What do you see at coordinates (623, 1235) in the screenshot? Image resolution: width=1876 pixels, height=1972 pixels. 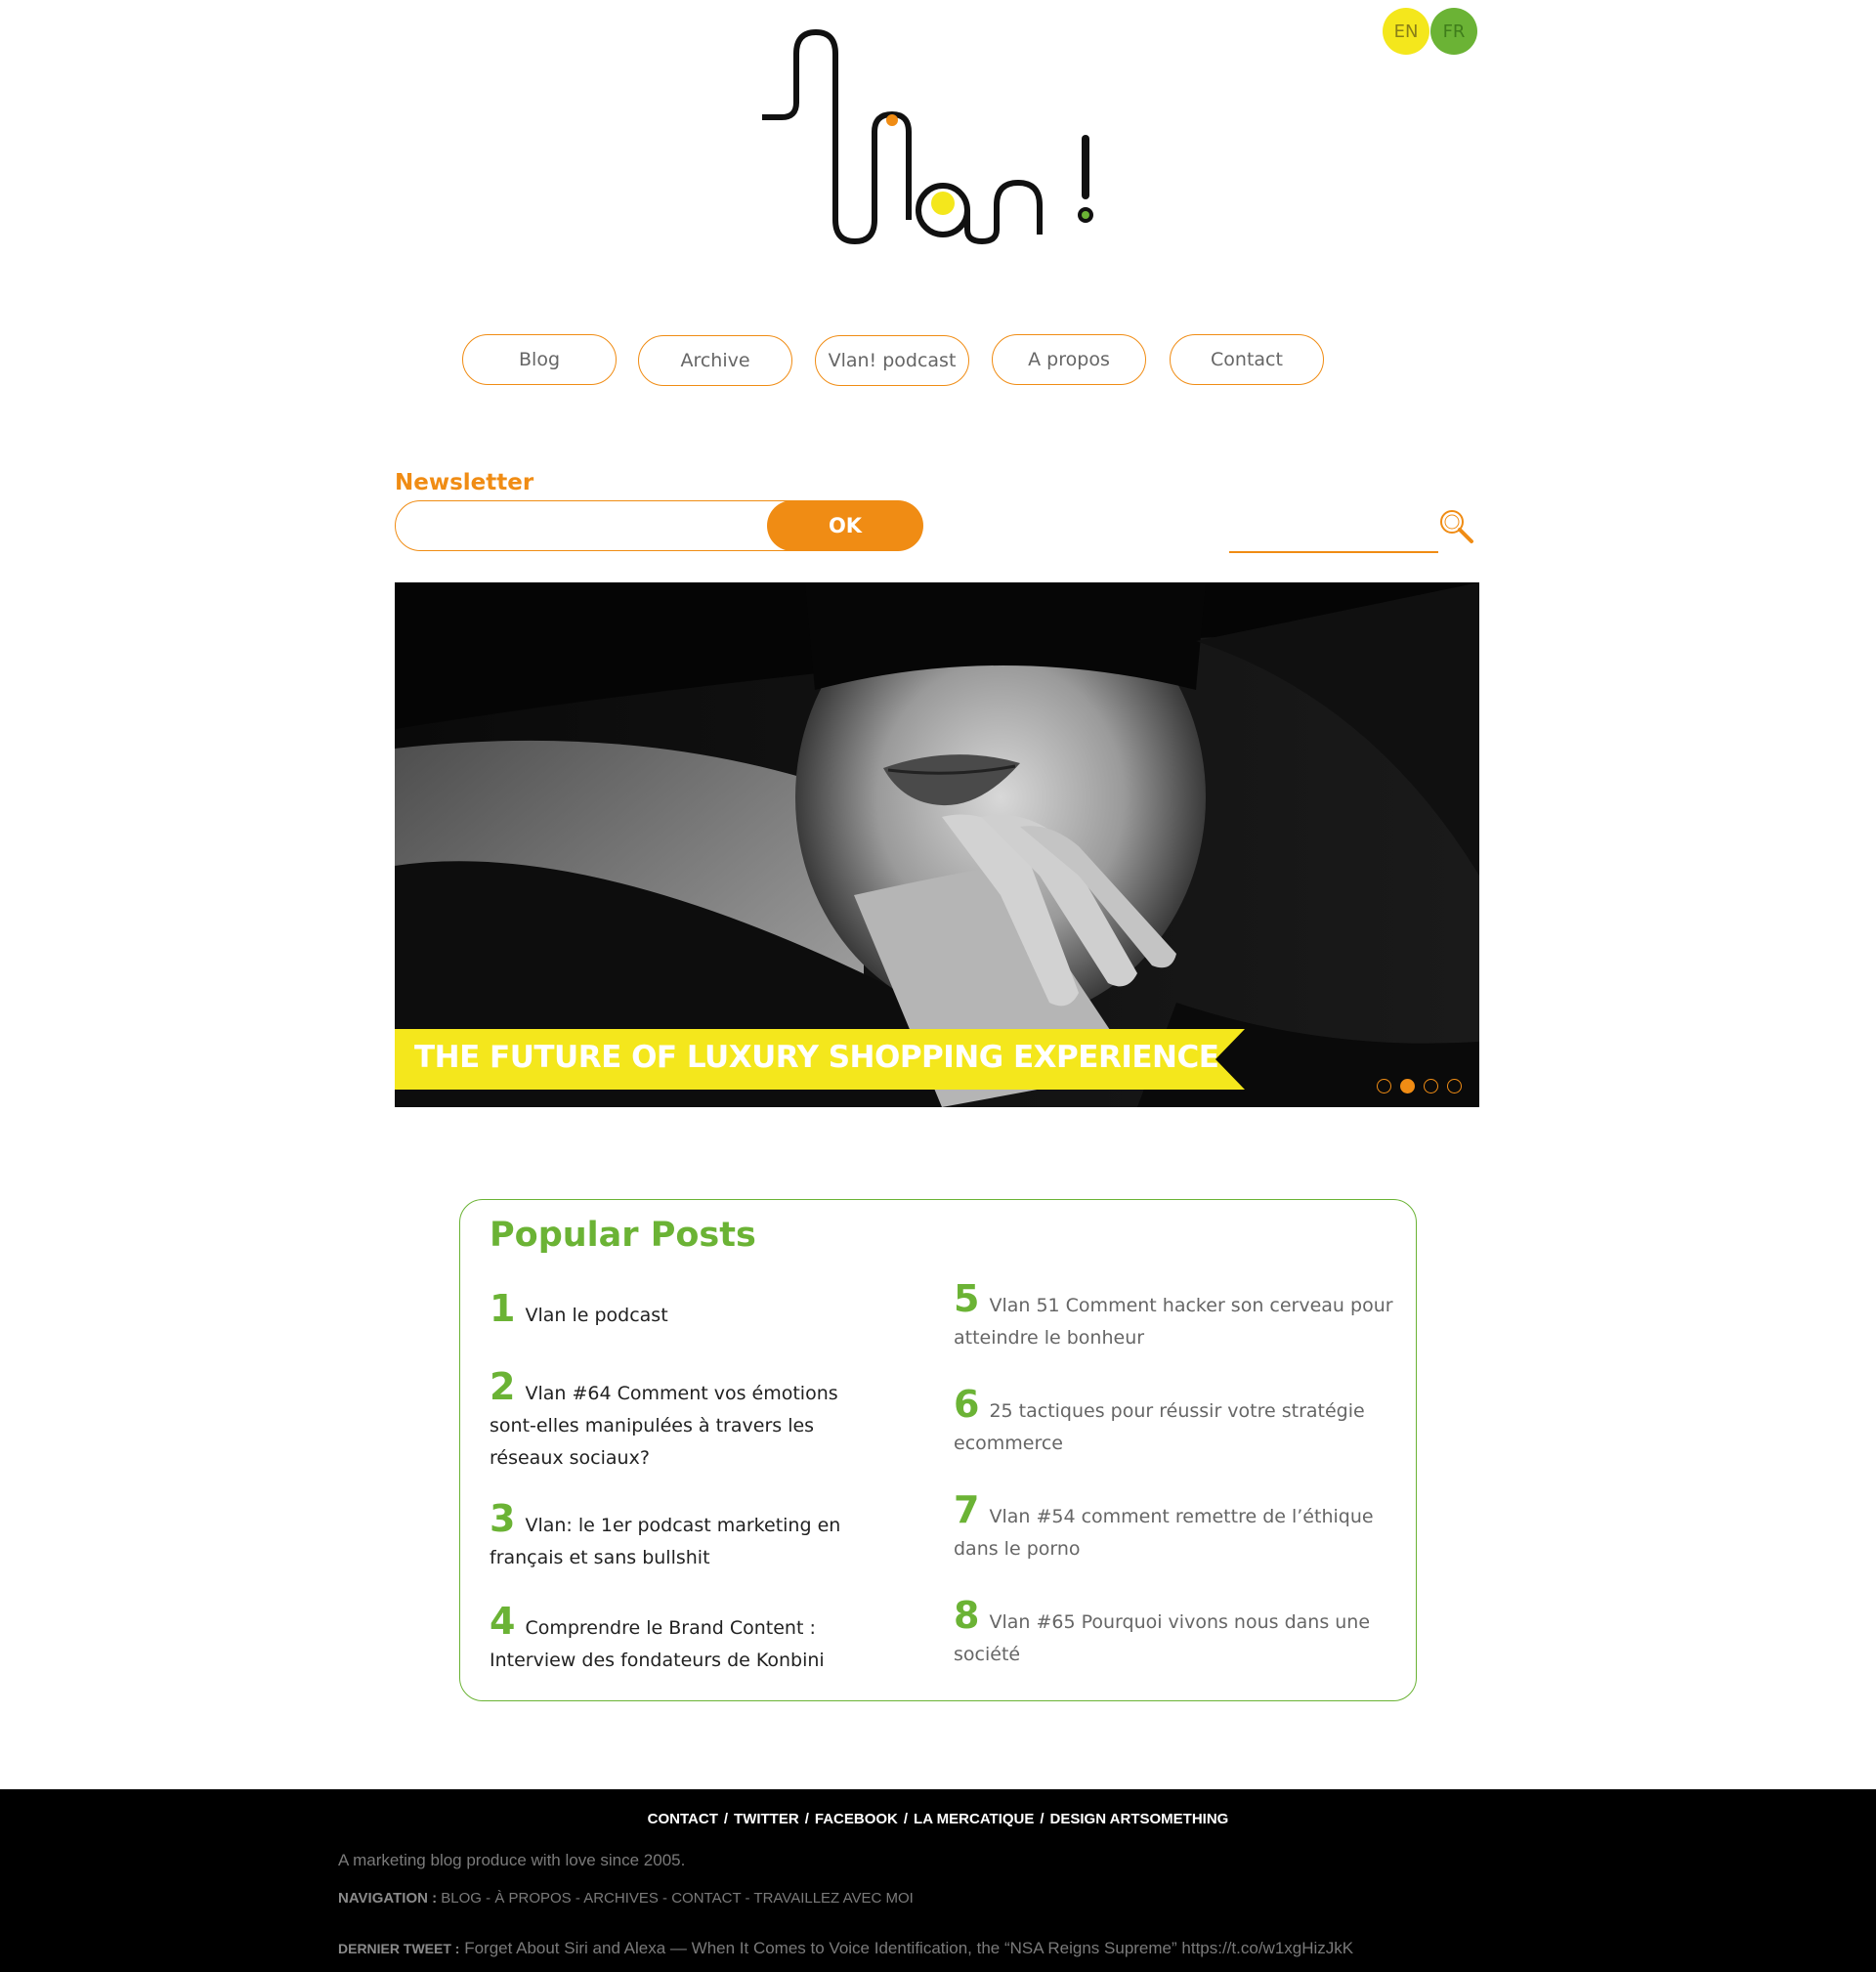 I see `popular-posts-title: Popular Posts` at bounding box center [623, 1235].